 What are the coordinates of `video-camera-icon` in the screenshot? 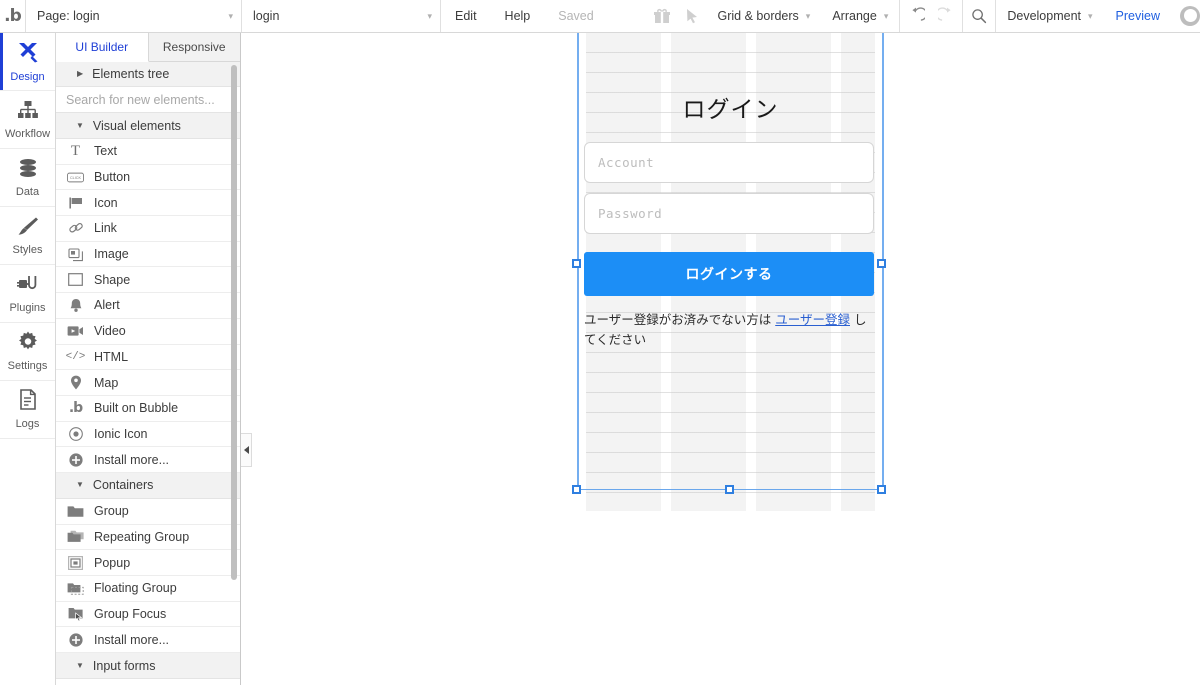 It's located at (75, 331).